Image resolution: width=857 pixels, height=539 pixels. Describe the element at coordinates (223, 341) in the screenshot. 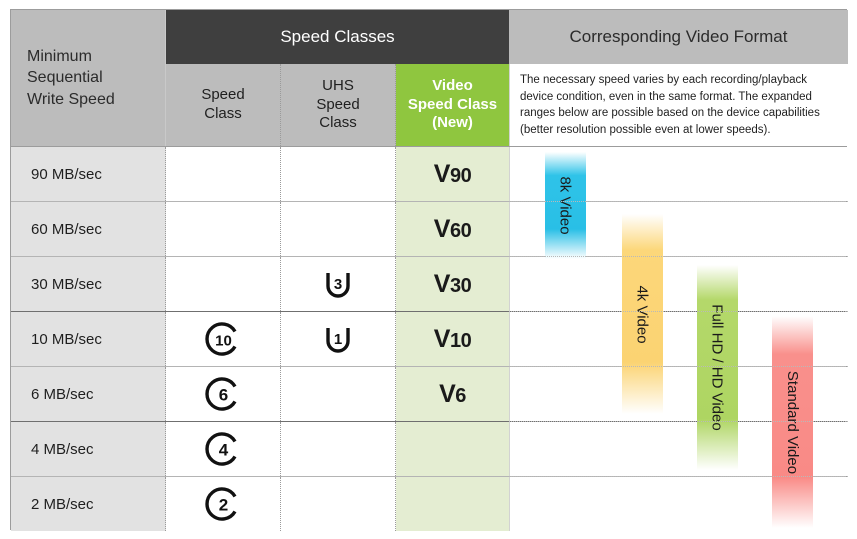

I see `svg-text: 10` at that location.